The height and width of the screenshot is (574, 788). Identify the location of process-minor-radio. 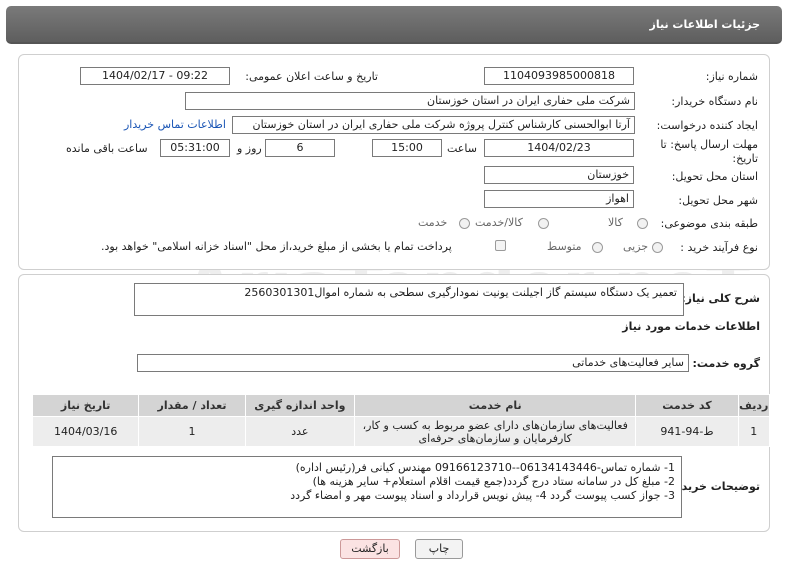
(657, 247).